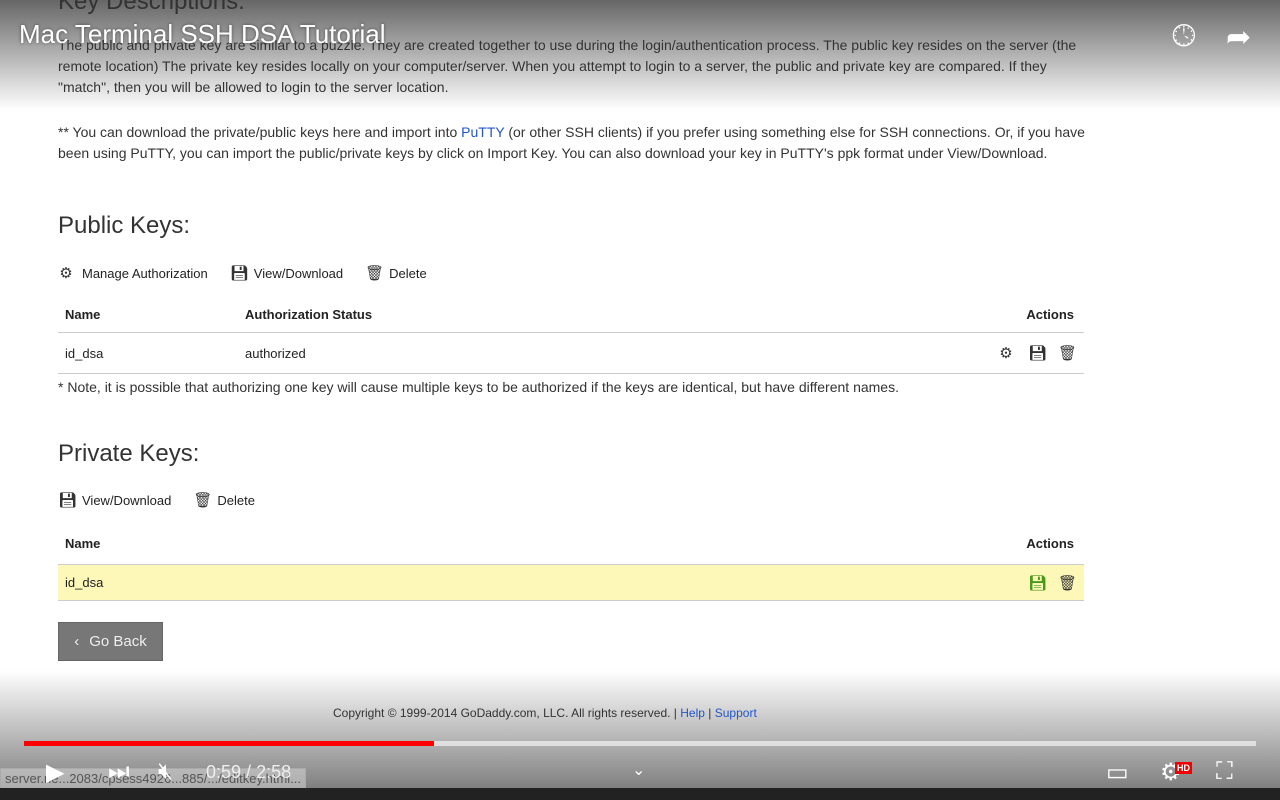  I want to click on private-delete-button: 🗑︎ Delete, so click(224, 500).